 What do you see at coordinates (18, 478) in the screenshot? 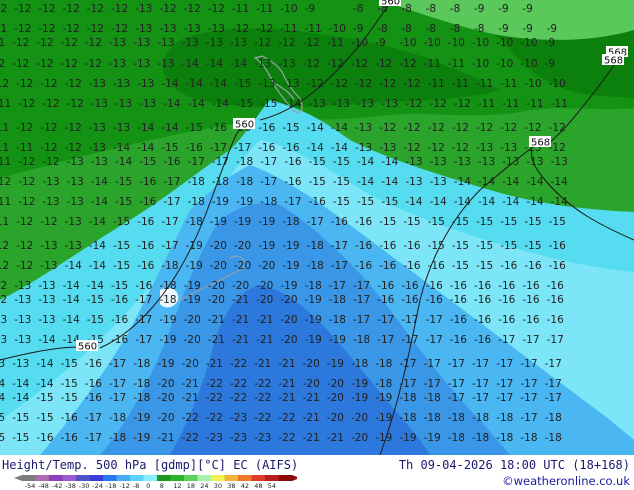
I see `scale-arrow-left` at bounding box center [18, 478].